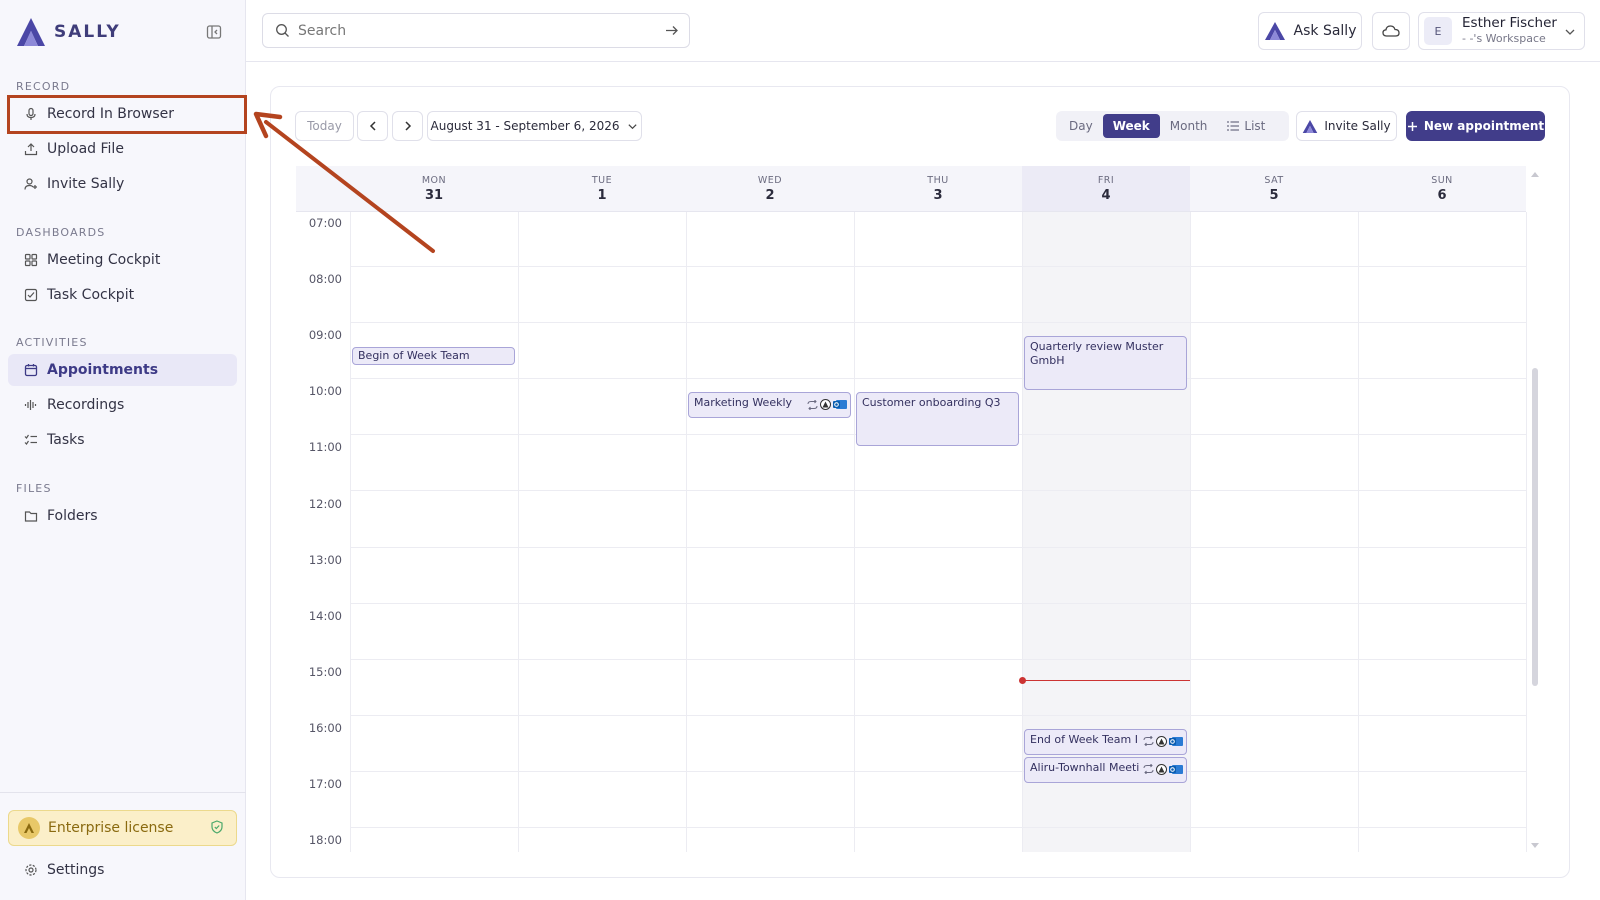 The width and height of the screenshot is (1600, 900). I want to click on sidebar-item-upload-file: Upload File, so click(122, 149).